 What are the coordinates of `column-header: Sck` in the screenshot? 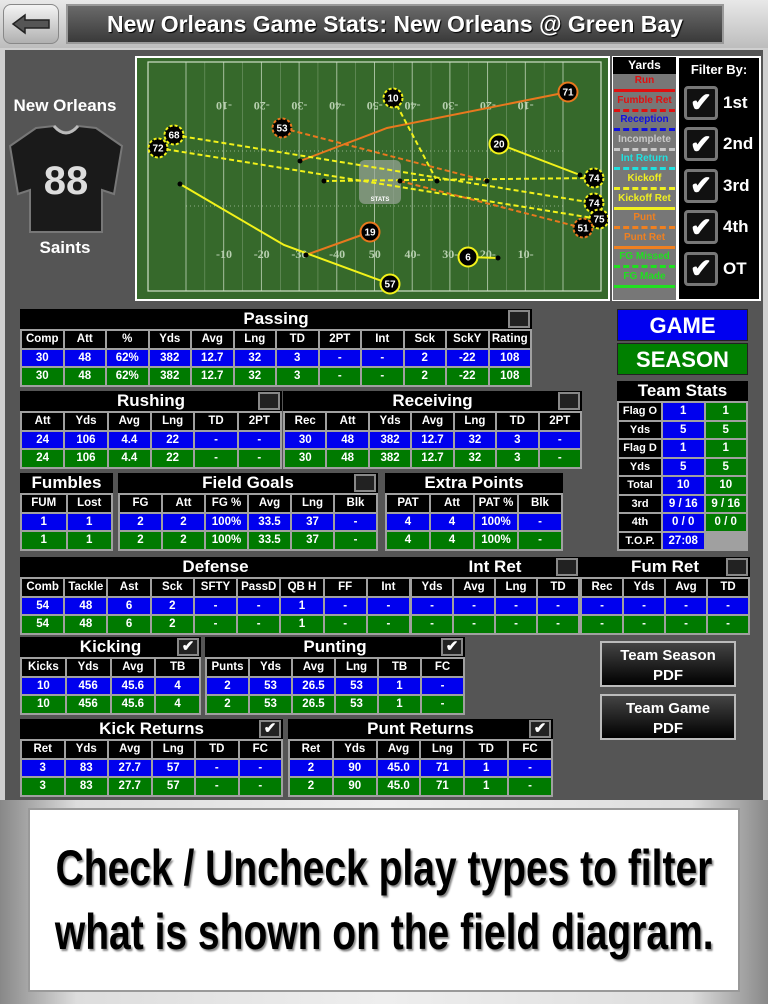 It's located at (172, 587).